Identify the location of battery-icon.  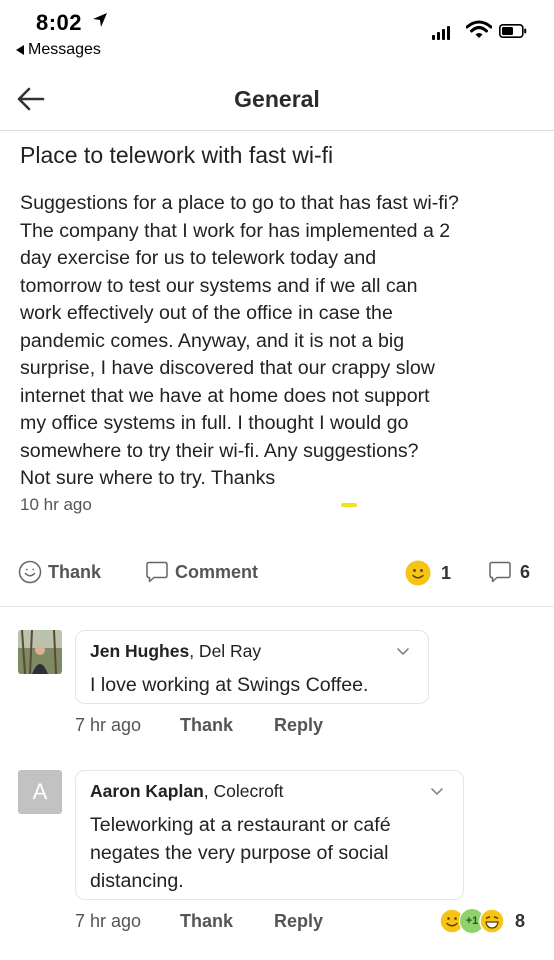
(513, 31).